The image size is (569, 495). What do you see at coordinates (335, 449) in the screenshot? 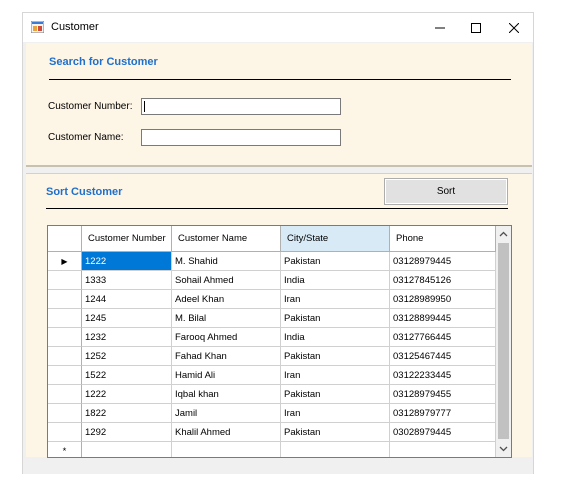
I see `cell-city-state` at bounding box center [335, 449].